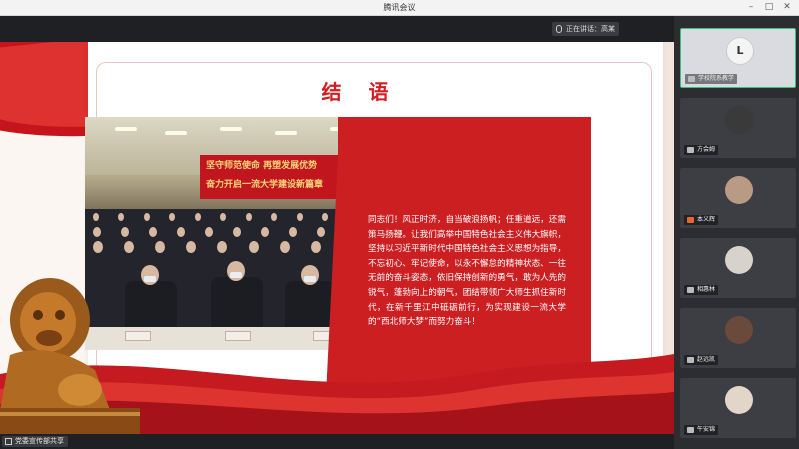  Describe the element at coordinates (337, 441) in the screenshot. I see `bottom-bar` at that location.